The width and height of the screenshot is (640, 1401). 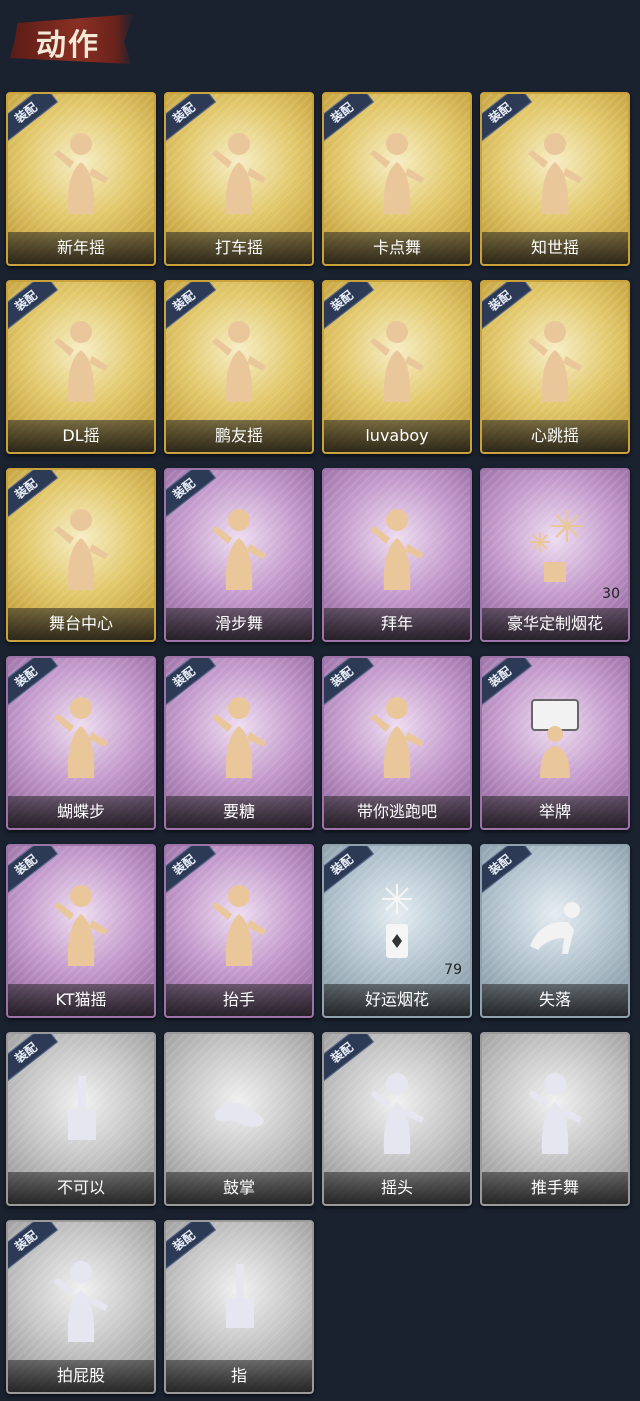 I want to click on emote-card: 拜年, so click(x=397, y=555).